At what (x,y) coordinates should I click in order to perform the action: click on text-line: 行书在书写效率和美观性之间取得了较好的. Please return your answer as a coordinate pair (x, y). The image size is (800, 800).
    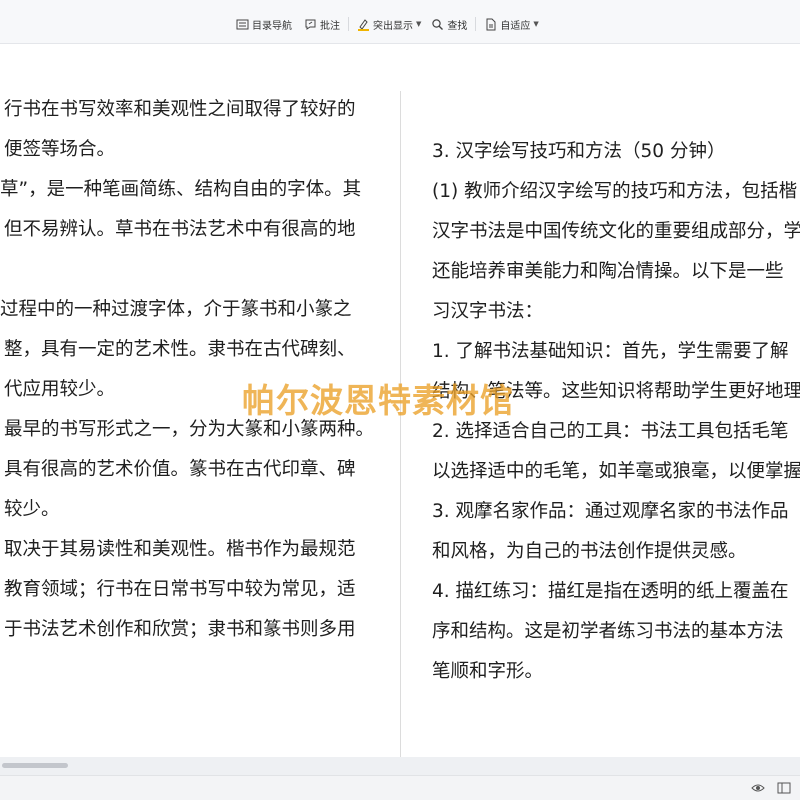
    Looking at the image, I should click on (180, 109).